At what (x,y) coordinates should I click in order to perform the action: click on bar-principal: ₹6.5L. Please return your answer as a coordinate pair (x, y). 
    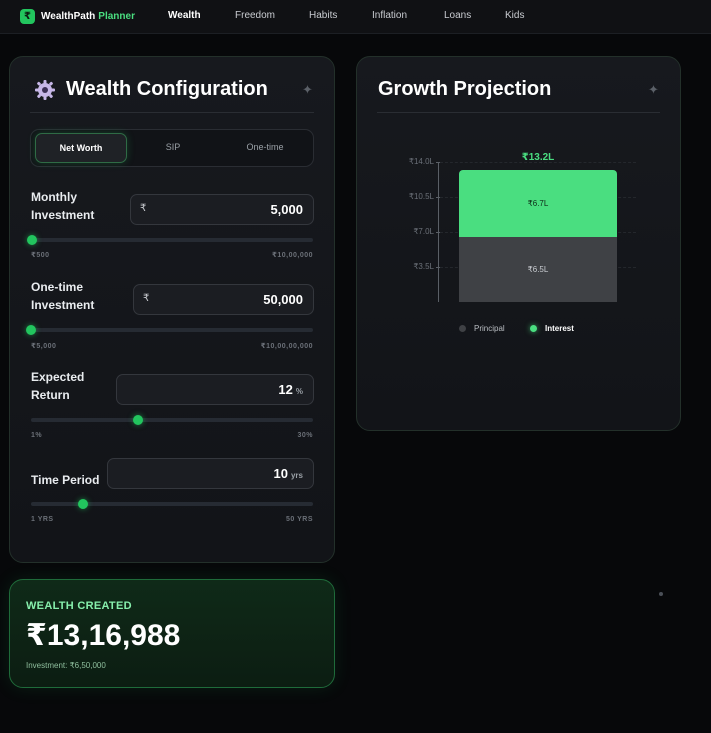
    Looking at the image, I should click on (538, 269).